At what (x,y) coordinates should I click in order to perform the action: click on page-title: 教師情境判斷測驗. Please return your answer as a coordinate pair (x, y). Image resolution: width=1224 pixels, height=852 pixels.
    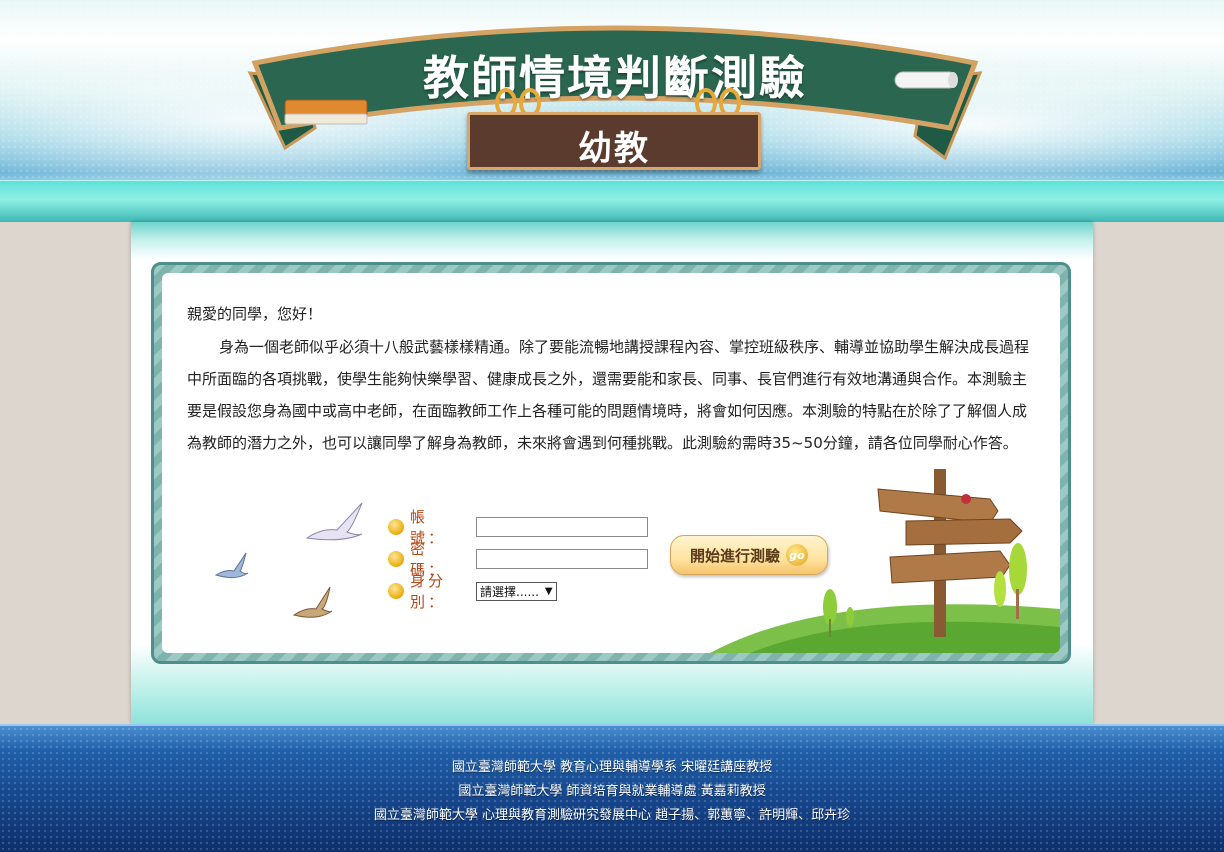
    Looking at the image, I should click on (615, 78).